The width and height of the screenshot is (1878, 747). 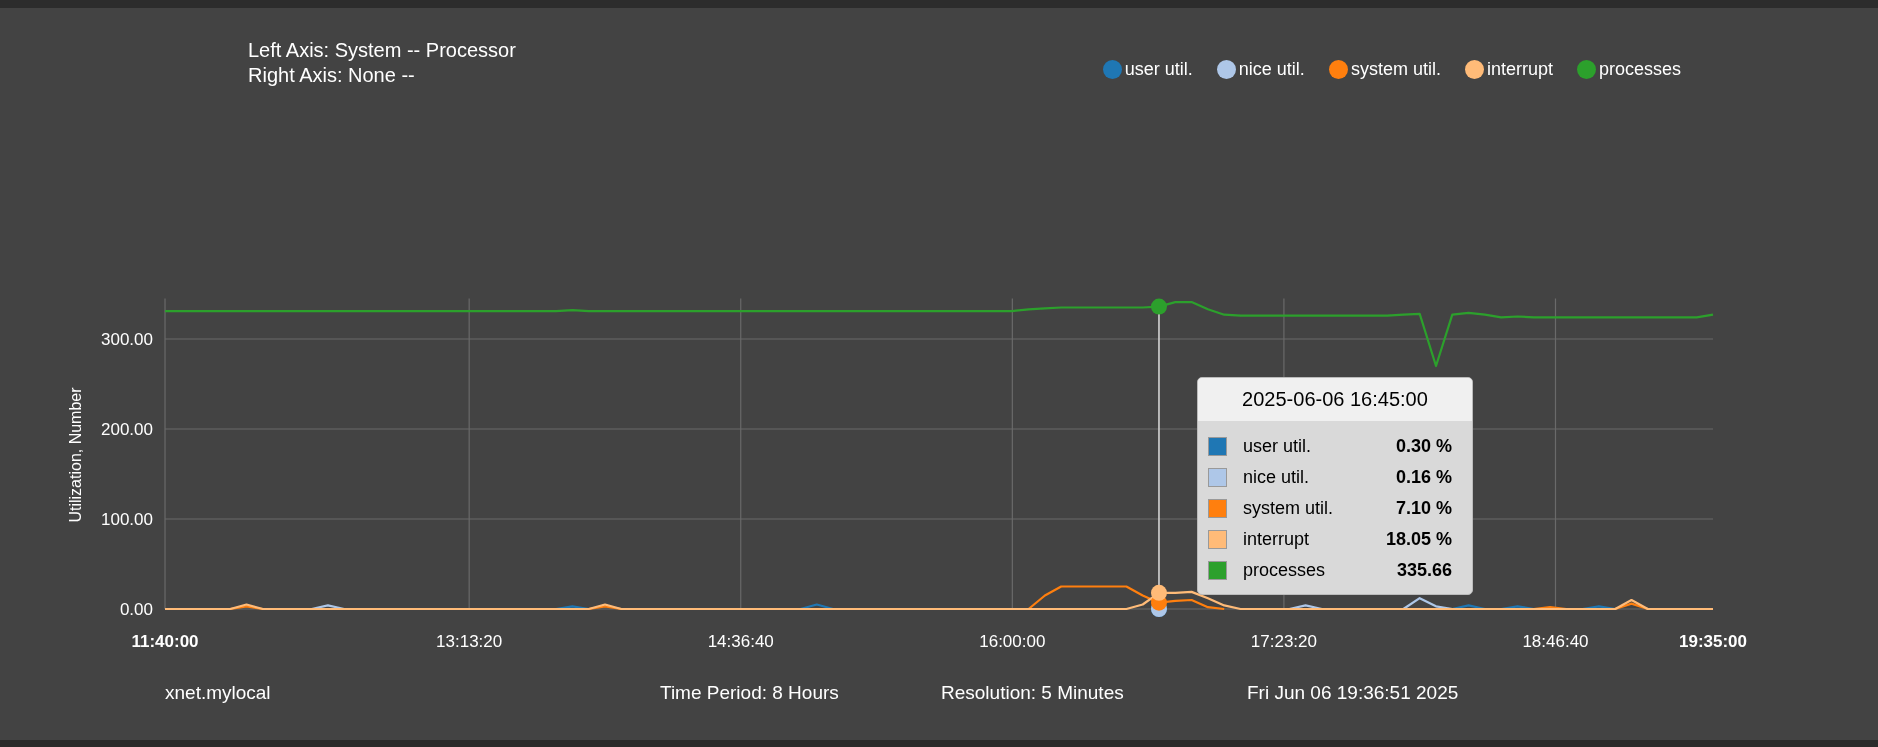 I want to click on x-tick-label: 19:35:00, so click(x=1713, y=641).